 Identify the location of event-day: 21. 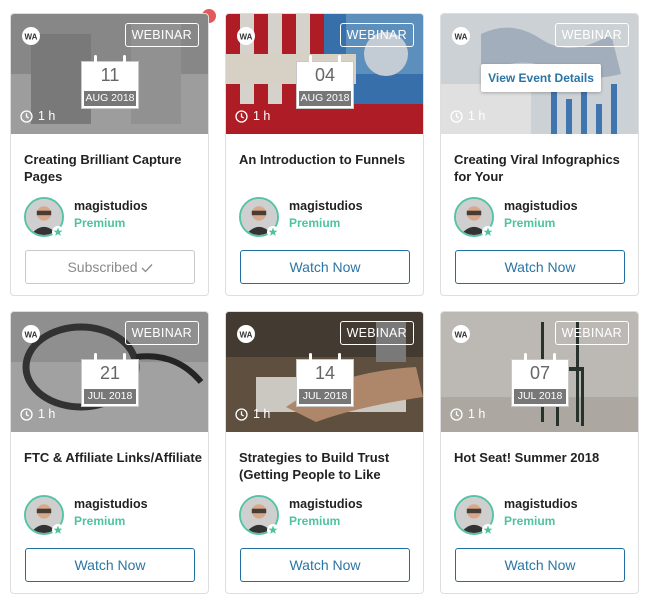
(110, 373).